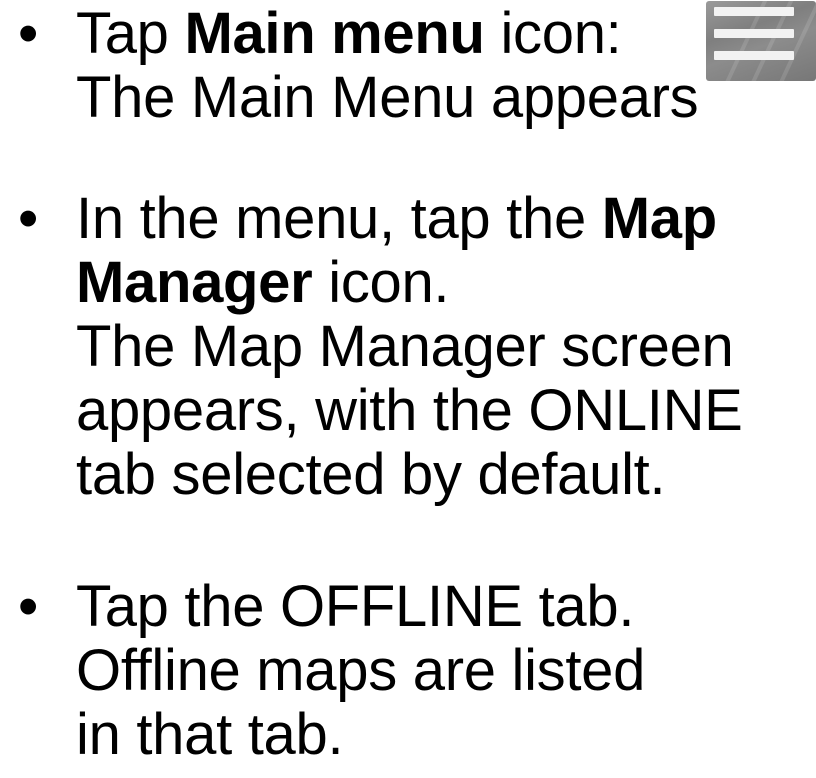  I want to click on step-line: Tap the OFFLINE tab., so click(355, 606).